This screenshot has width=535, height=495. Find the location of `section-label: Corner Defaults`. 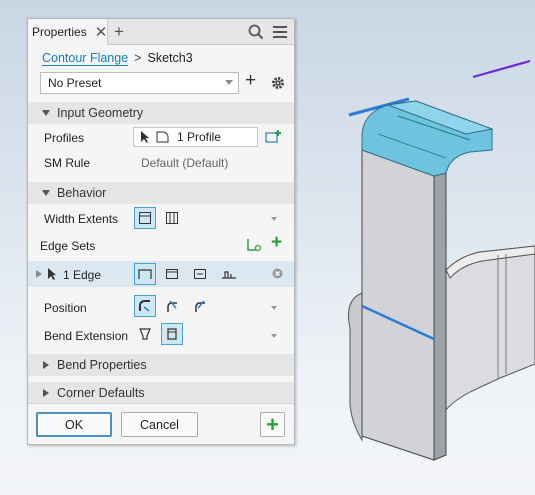

section-label: Corner Defaults is located at coordinates (101, 393).